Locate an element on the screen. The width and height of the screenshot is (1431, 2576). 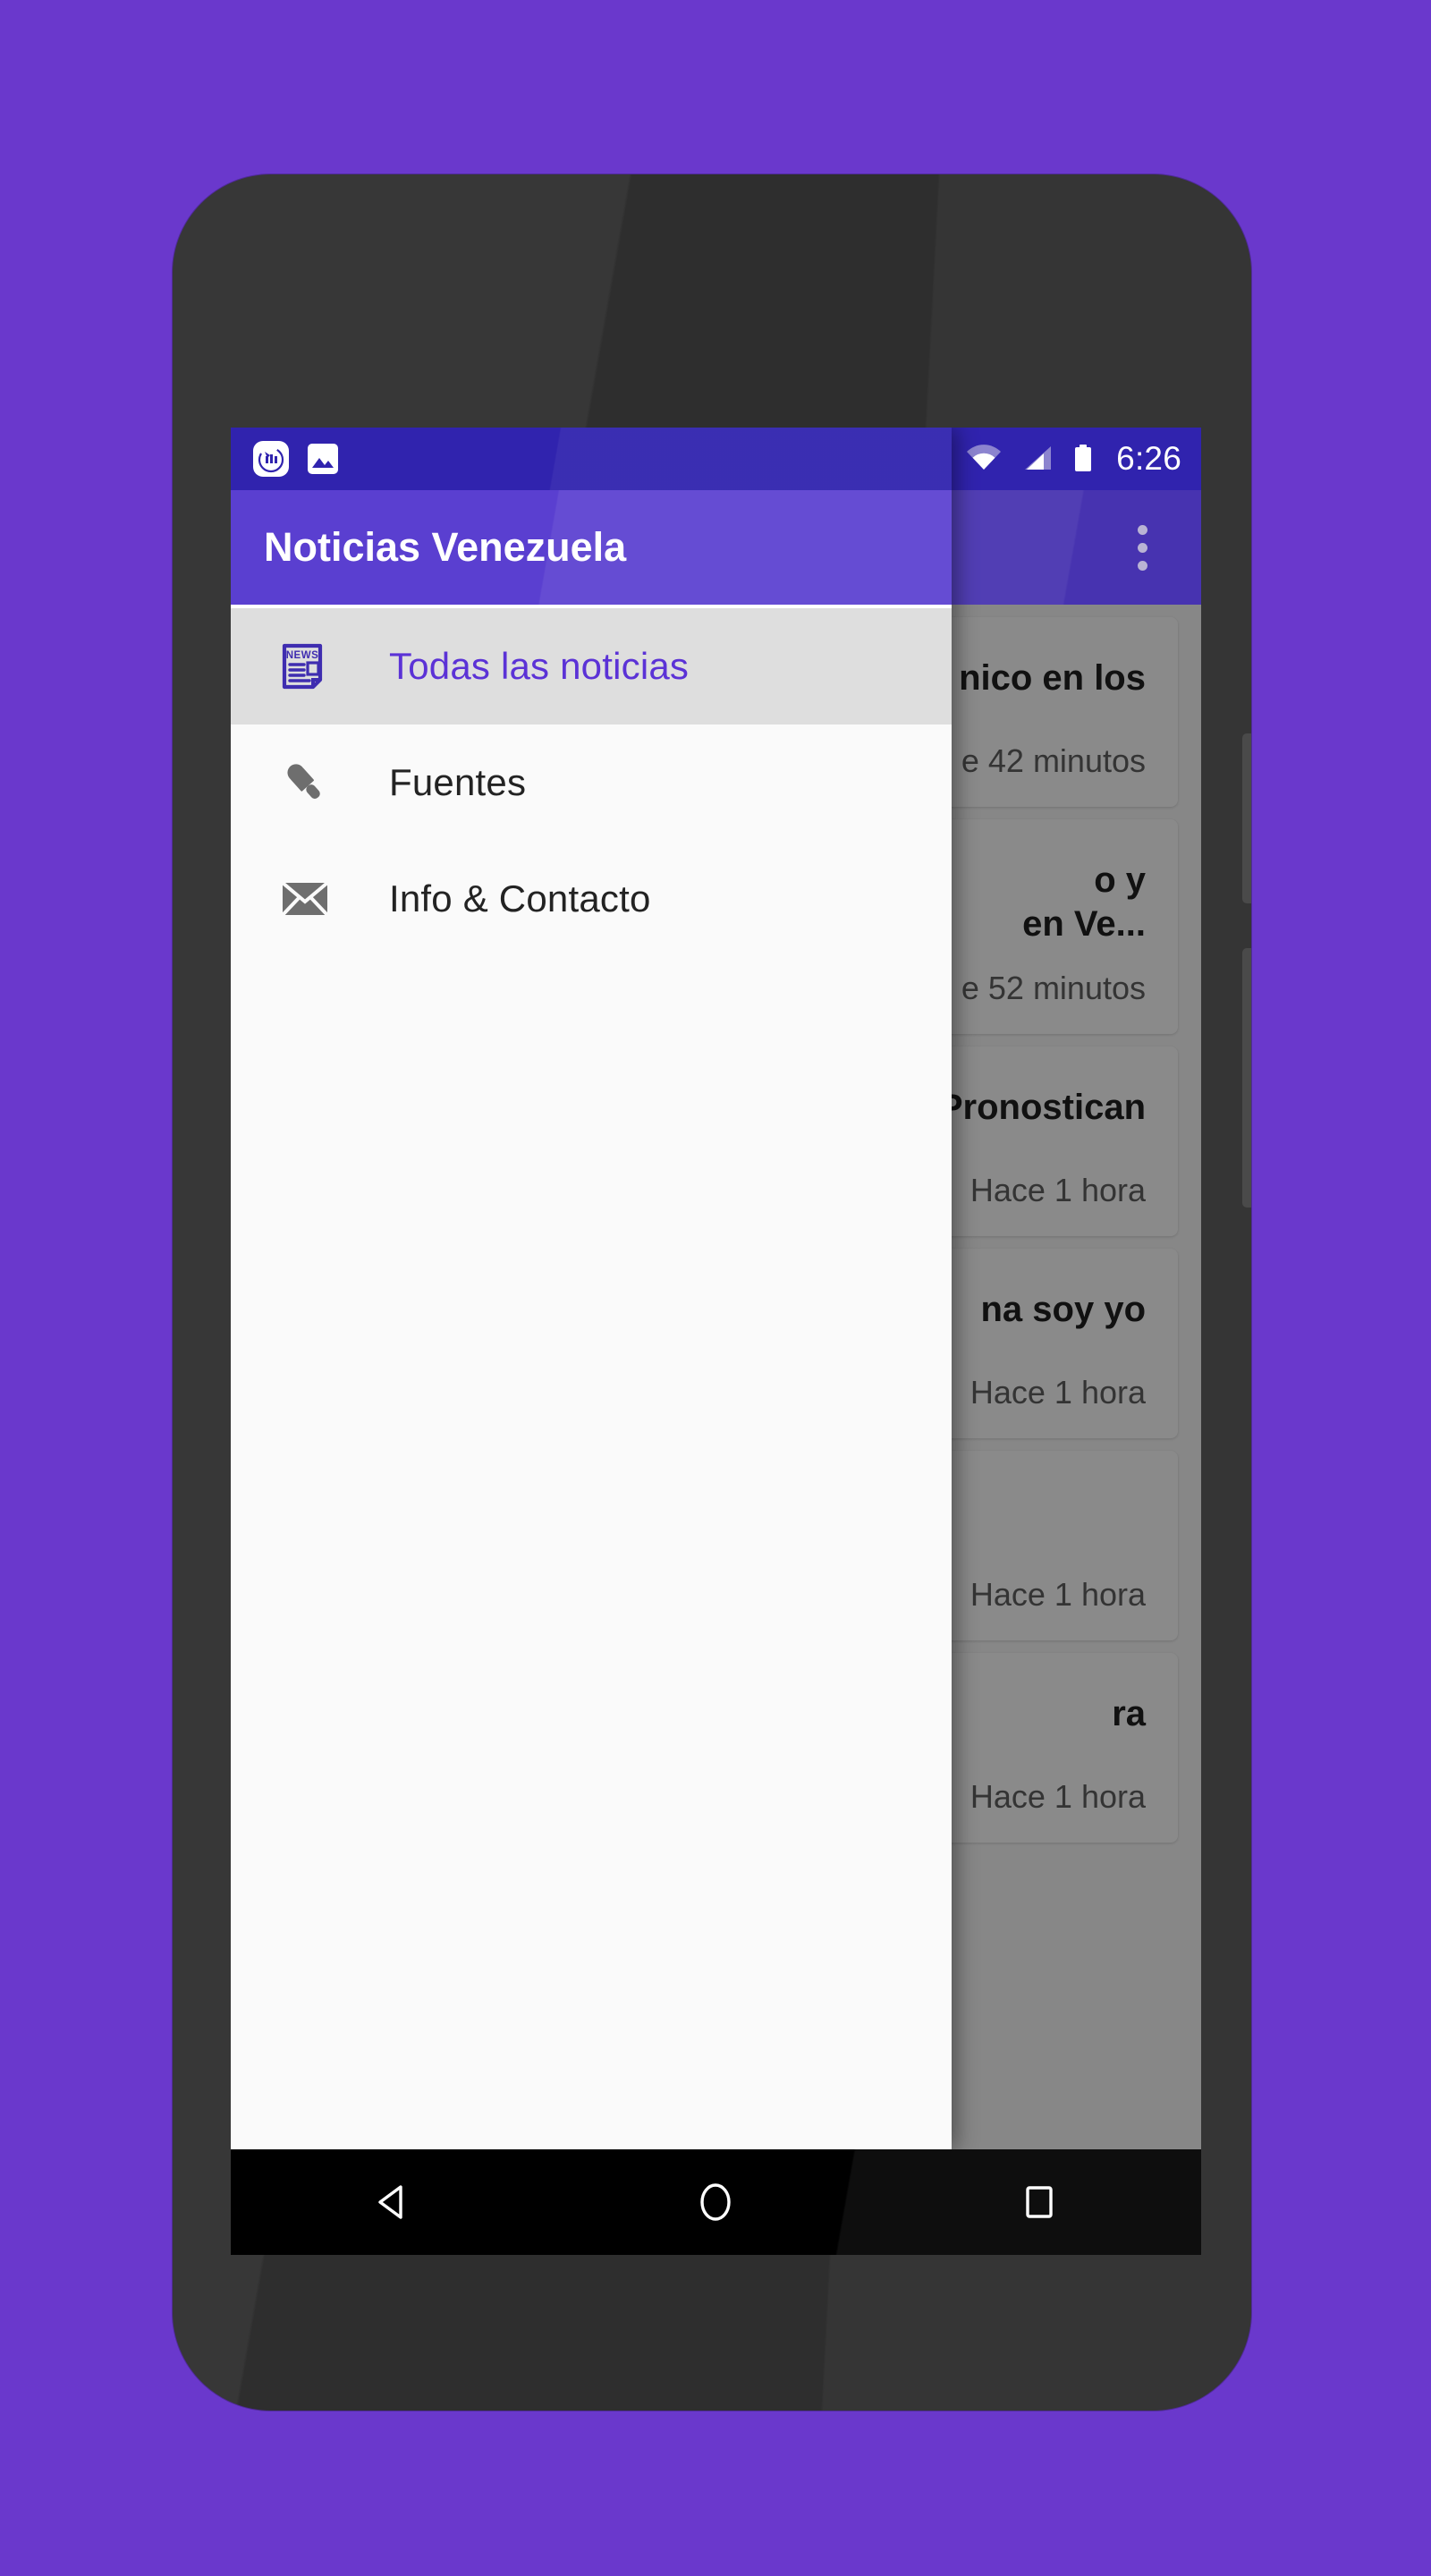
mi-updater-icon-drawer is located at coordinates (271, 459).